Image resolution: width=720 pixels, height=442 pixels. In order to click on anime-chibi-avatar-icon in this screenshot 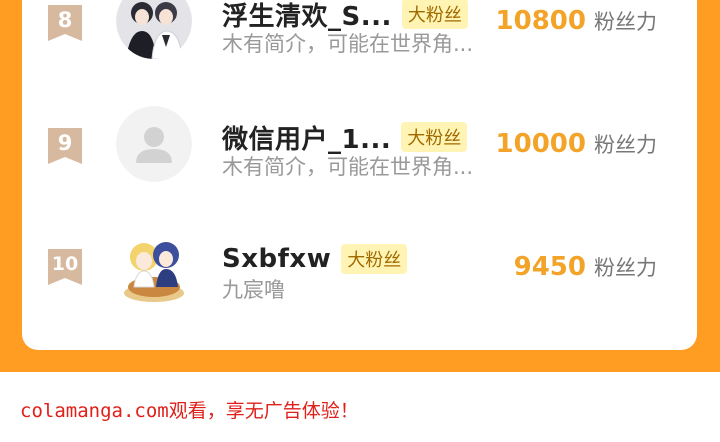, I will do `click(154, 272)`.